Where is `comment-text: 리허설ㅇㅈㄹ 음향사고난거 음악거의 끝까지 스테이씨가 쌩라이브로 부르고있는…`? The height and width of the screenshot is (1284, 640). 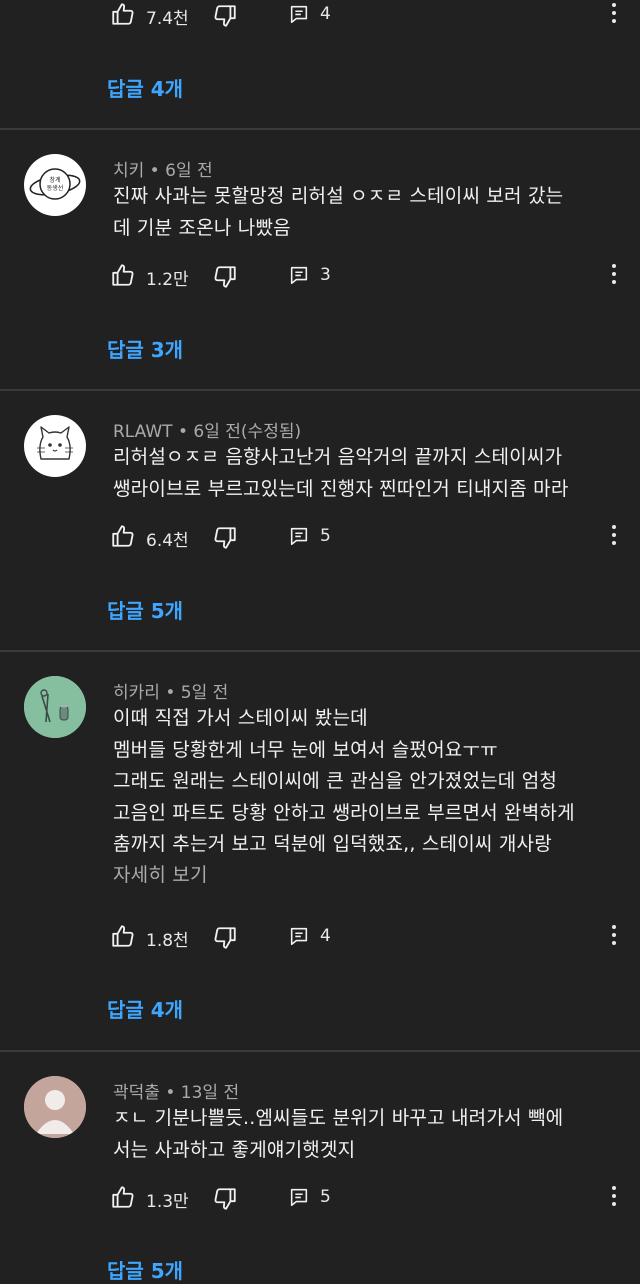 comment-text: 리허설ㅇㅈㄹ 음향사고난거 음악거의 끝까지 스테이씨가 쌩라이브로 부르고있는… is located at coordinates (341, 473).